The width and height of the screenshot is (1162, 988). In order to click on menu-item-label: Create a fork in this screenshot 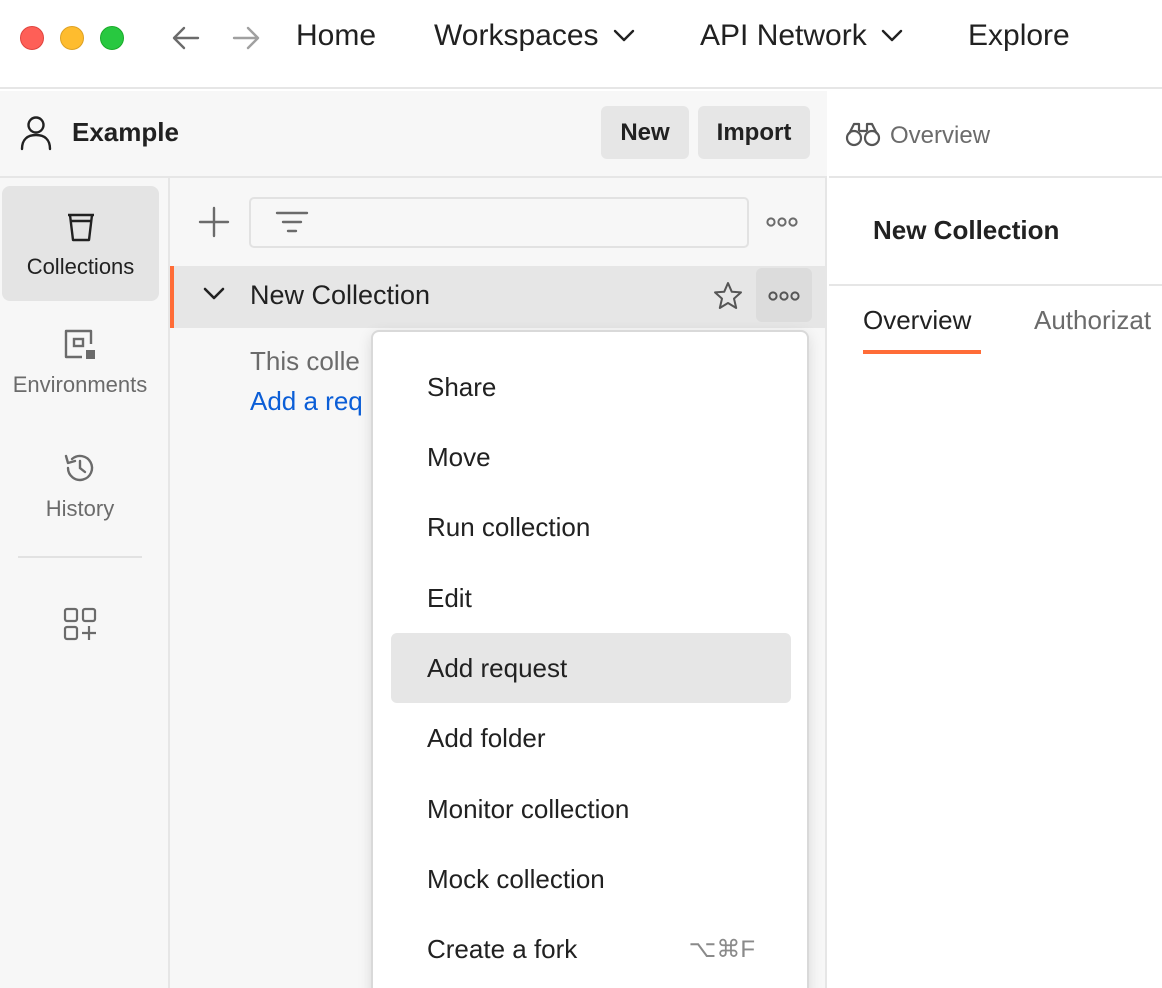, I will do `click(502, 948)`.